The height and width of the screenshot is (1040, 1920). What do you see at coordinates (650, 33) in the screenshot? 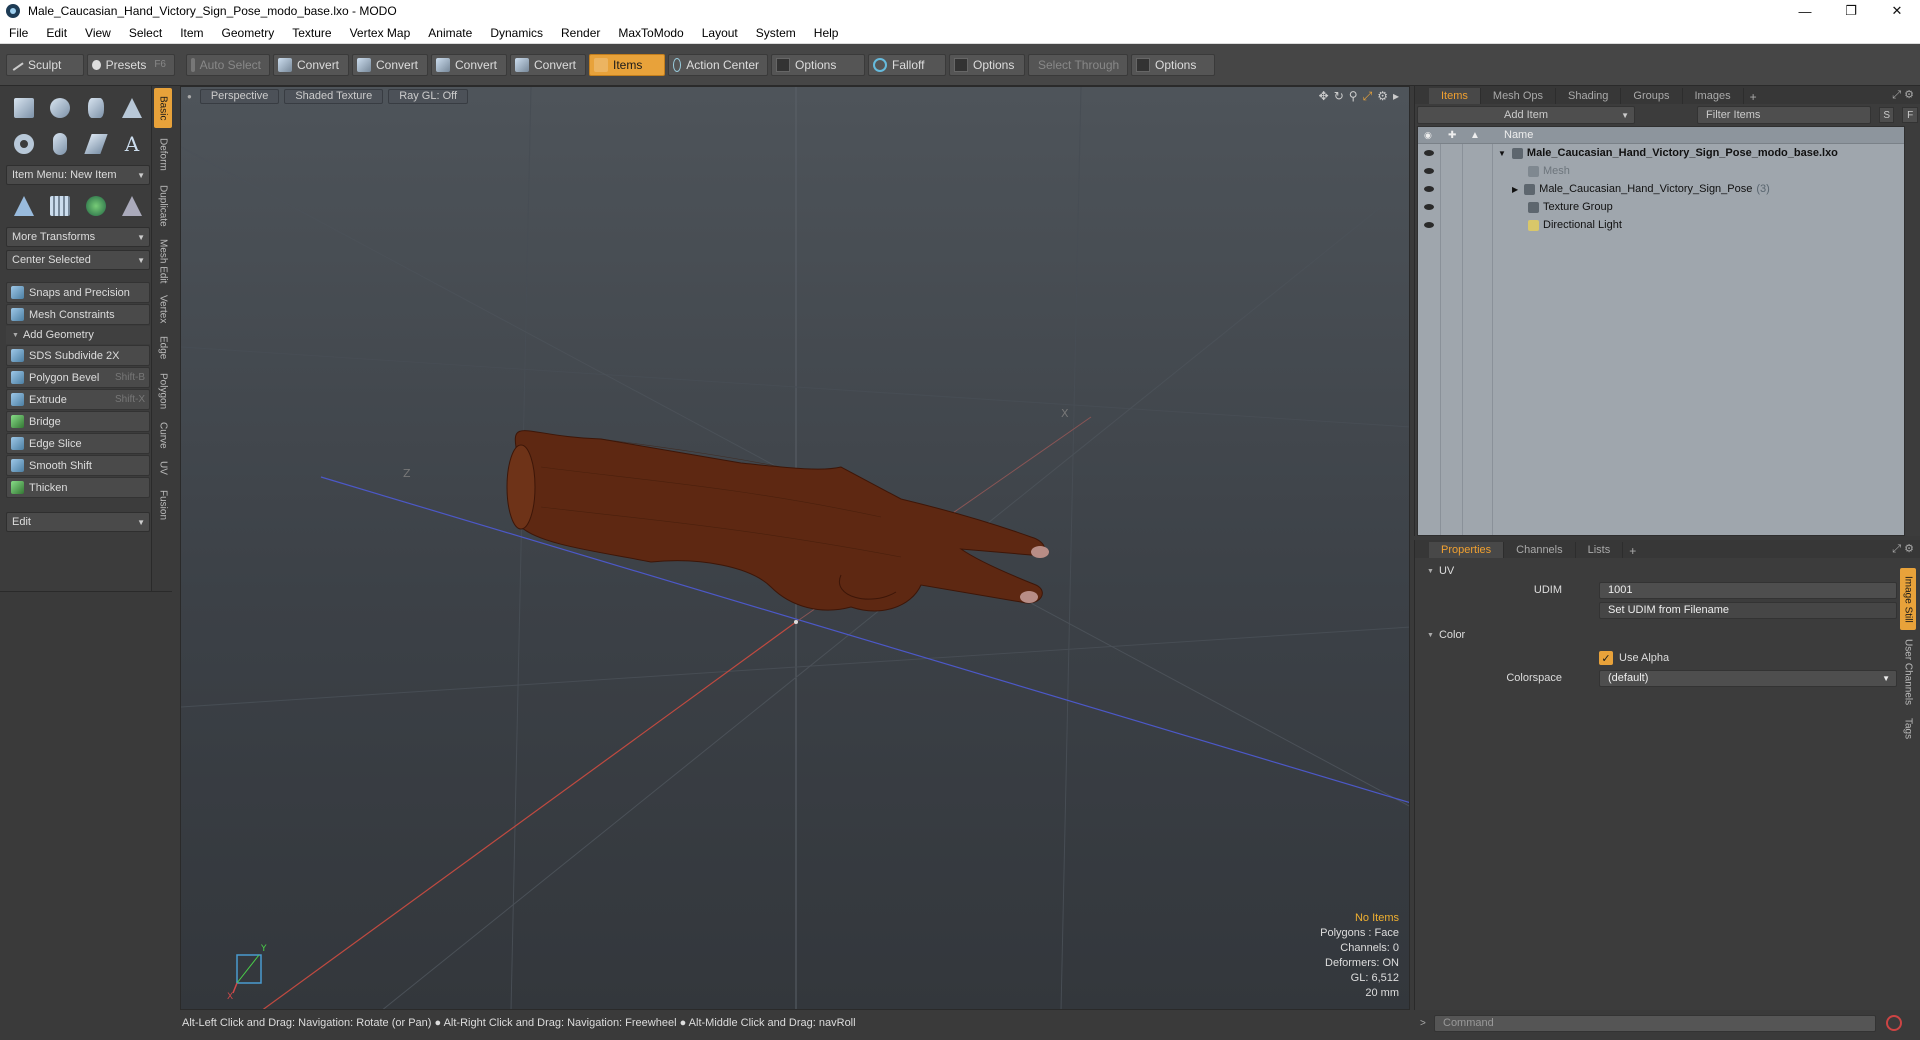
I see `menu-maxtomodo: MaxToModo` at bounding box center [650, 33].